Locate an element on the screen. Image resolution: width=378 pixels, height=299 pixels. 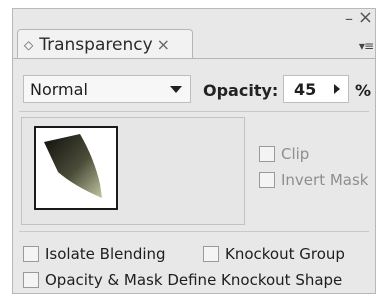
knockout-group-option: Knockout Group is located at coordinates (274, 254).